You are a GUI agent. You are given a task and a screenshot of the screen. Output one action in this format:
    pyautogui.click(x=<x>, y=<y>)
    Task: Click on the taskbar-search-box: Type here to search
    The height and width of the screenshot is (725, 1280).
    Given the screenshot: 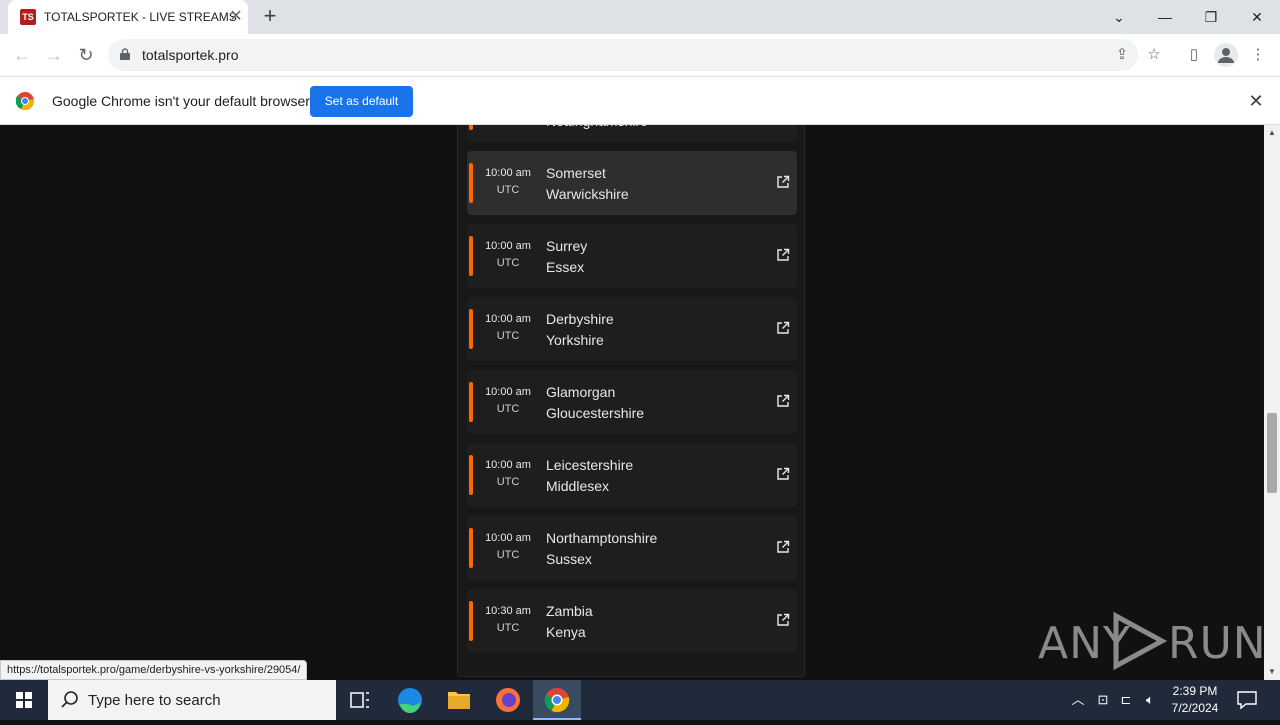 What is the action you would take?
    pyautogui.click(x=192, y=700)
    